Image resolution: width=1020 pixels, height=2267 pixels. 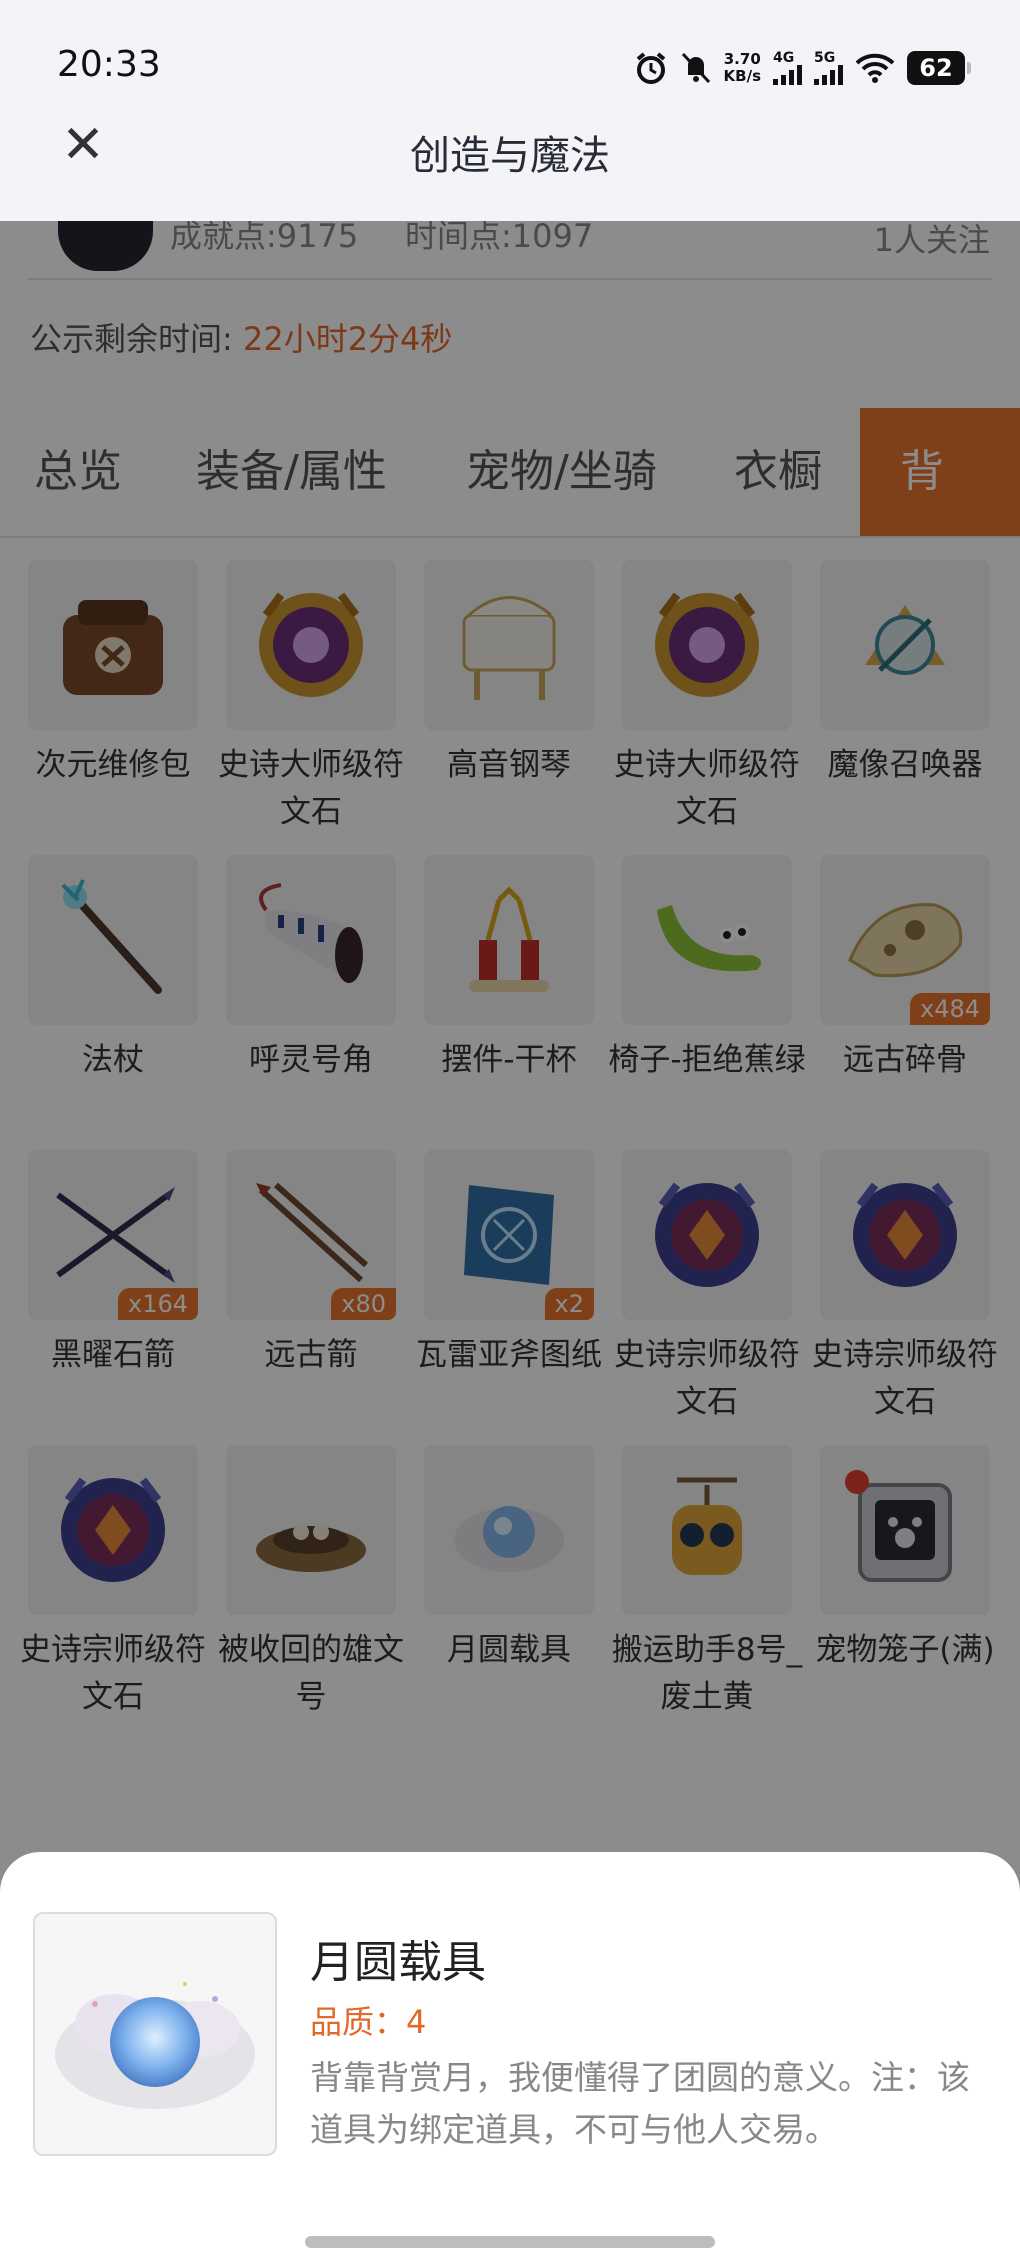 What do you see at coordinates (640, 2103) in the screenshot?
I see `detail-description: 背靠背赏月，我便懂得了团圆的意义。注：该道具为绑定道具，不可与他人交易。` at bounding box center [640, 2103].